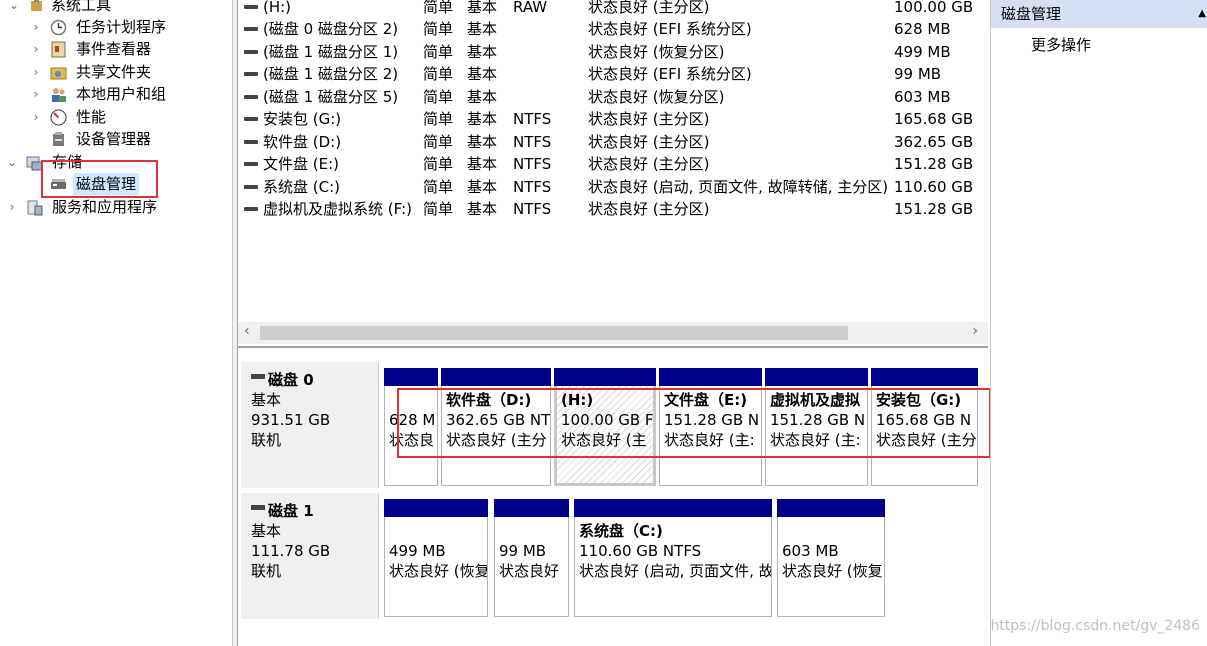 The height and width of the screenshot is (646, 1207). Describe the element at coordinates (922, 29) in the screenshot. I see `volume-capacity: 628 MB` at that location.